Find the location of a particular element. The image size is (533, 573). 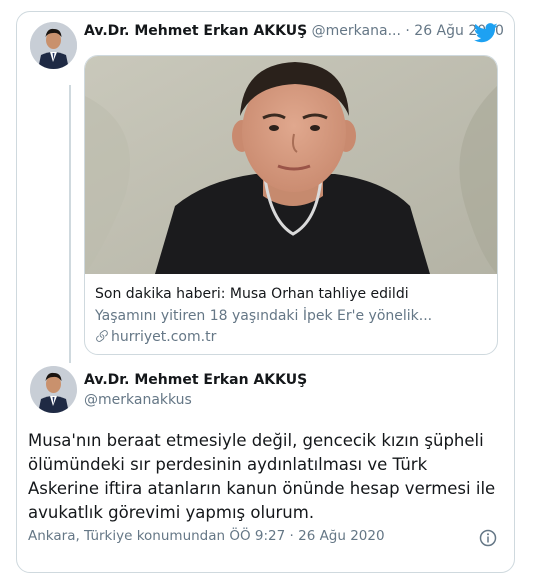

link-domain-text: hurriyet.com.tr is located at coordinates (164, 337).